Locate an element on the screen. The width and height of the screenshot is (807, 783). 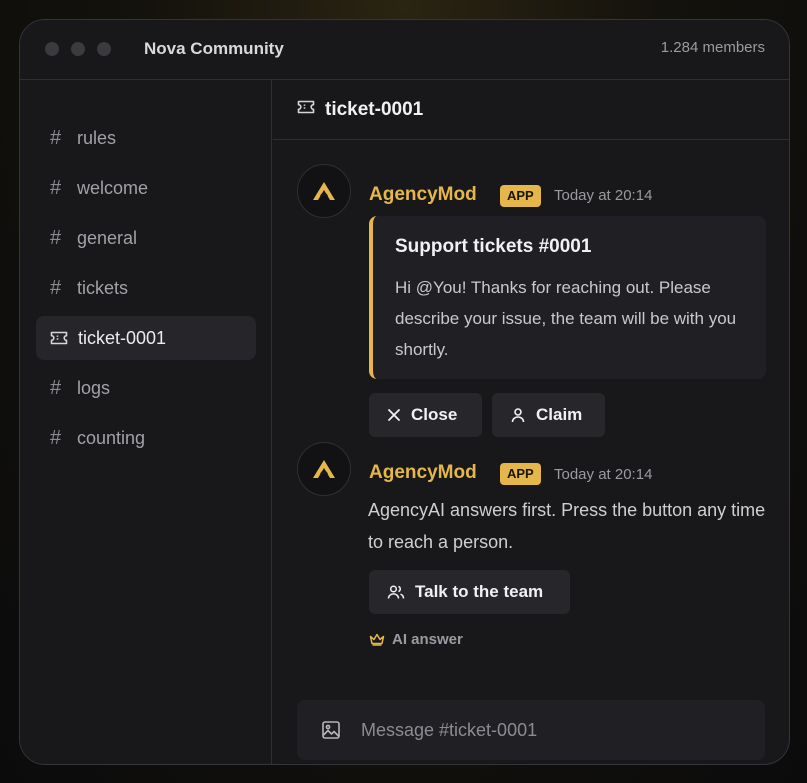
server-name: Nova Community is located at coordinates (214, 48).